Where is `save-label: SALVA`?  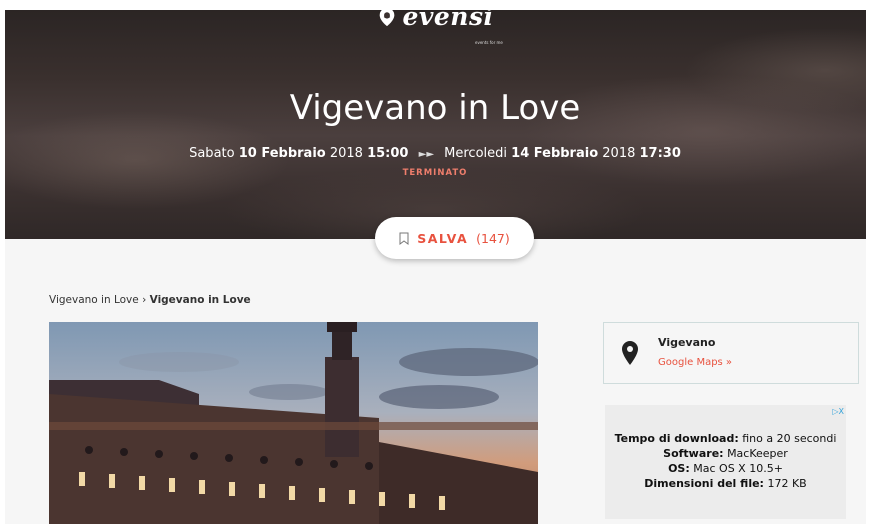
save-label: SALVA is located at coordinates (443, 238).